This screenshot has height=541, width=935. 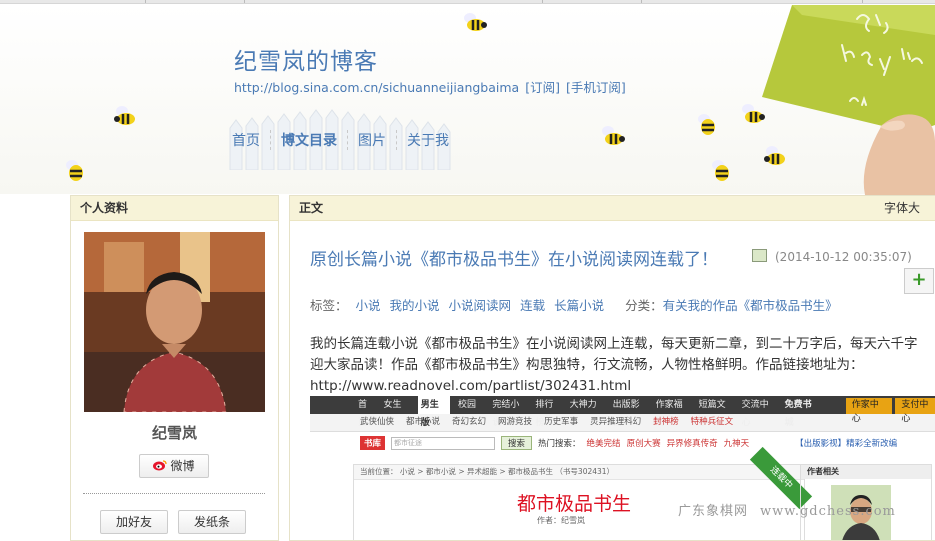 What do you see at coordinates (616, 422) in the screenshot?
I see `embedded-sub-item: 灵异推理科幻` at bounding box center [616, 422].